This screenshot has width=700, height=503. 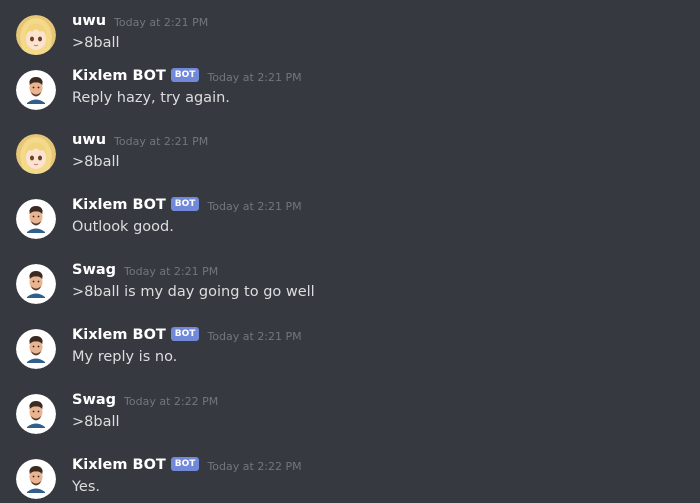 I want to click on chat-message: Kixlem BOT BOT Today at 2:22 PM Yes., so click(x=350, y=480).